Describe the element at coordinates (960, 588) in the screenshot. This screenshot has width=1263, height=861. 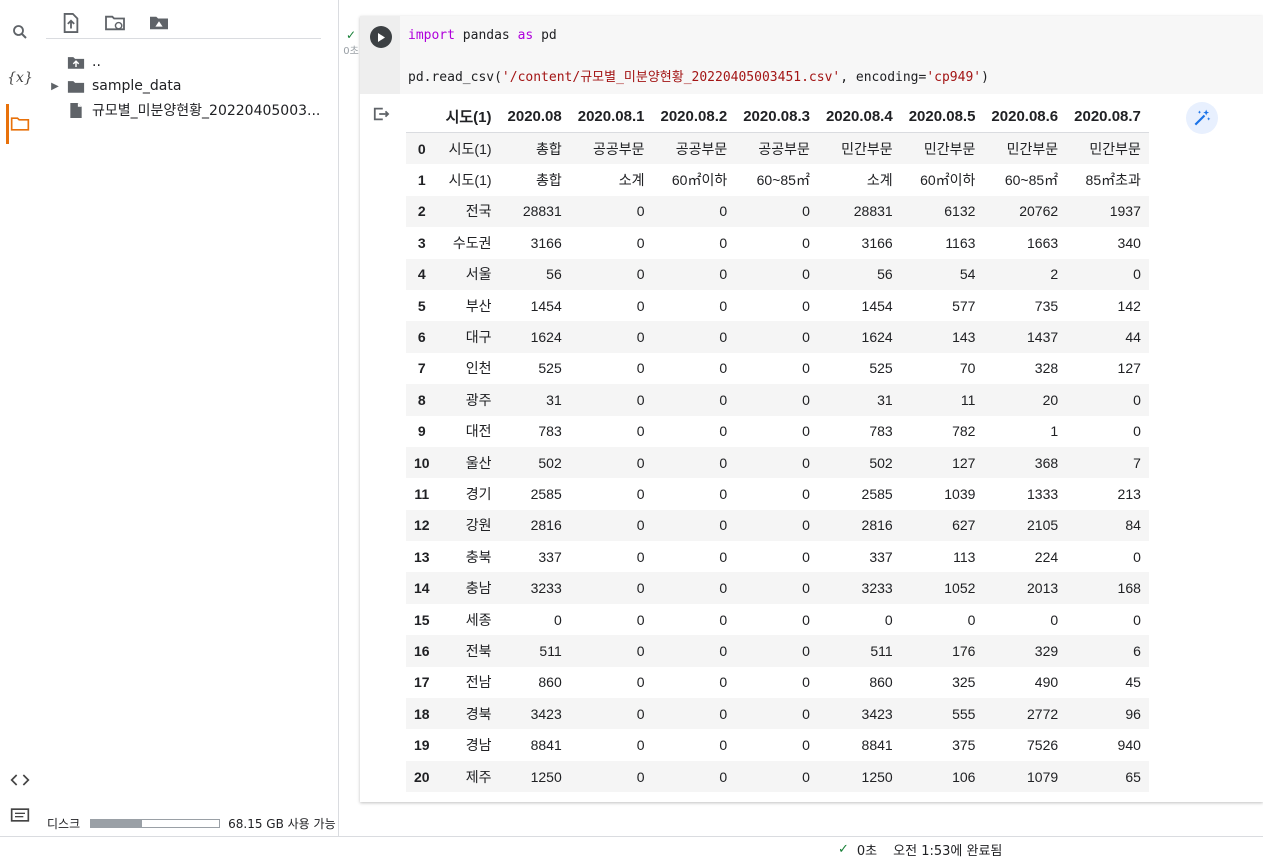
I see `table-cell: 1052` at that location.